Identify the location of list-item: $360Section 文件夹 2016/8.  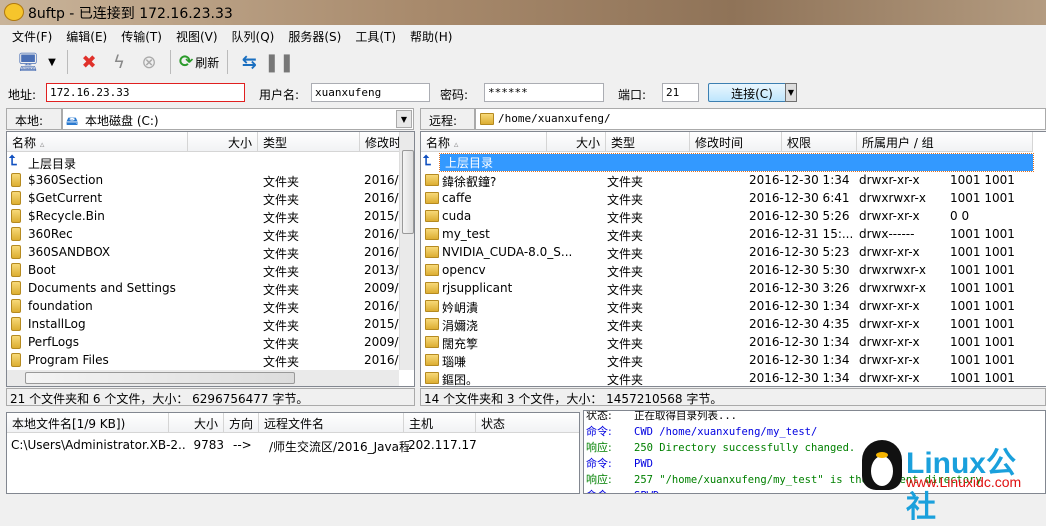
(210, 180).